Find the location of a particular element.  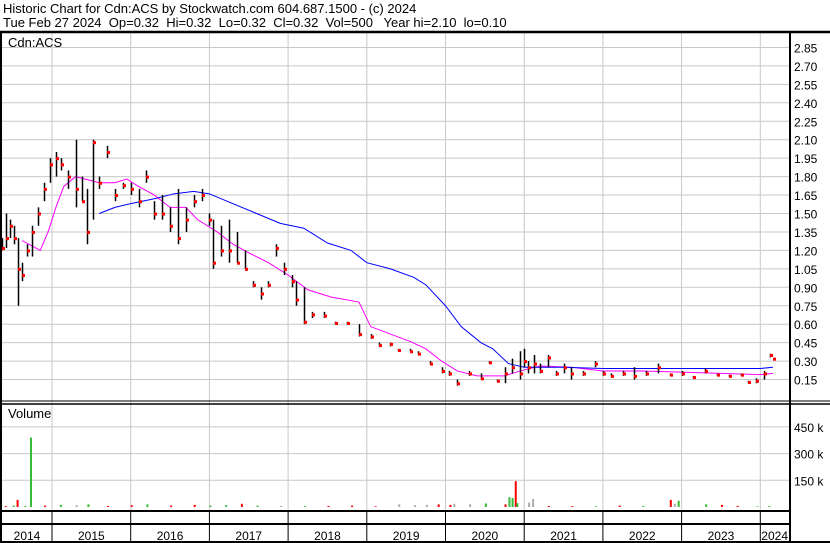

volume-tick-label: 150 k is located at coordinates (809, 481).